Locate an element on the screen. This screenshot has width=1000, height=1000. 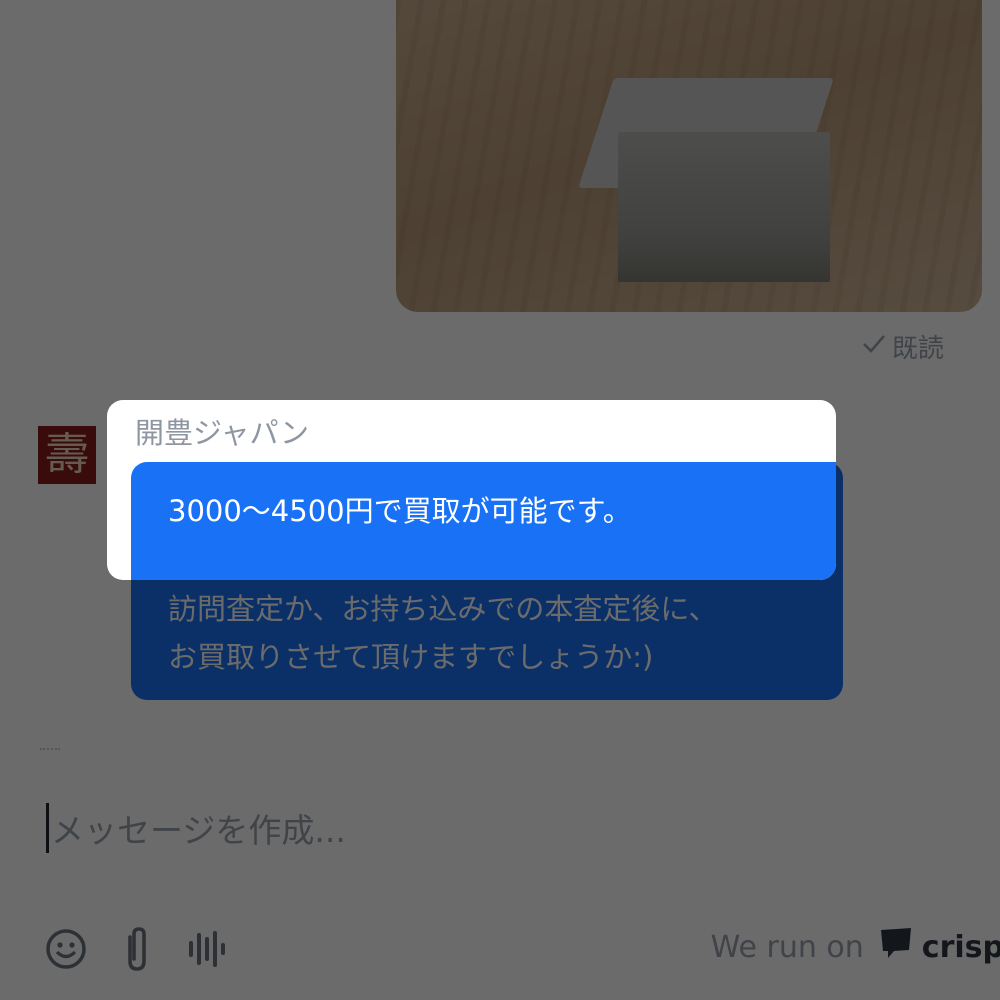
highlighted-message-text: 3000〜4500円で買取が可能です。 is located at coordinates (400, 511).